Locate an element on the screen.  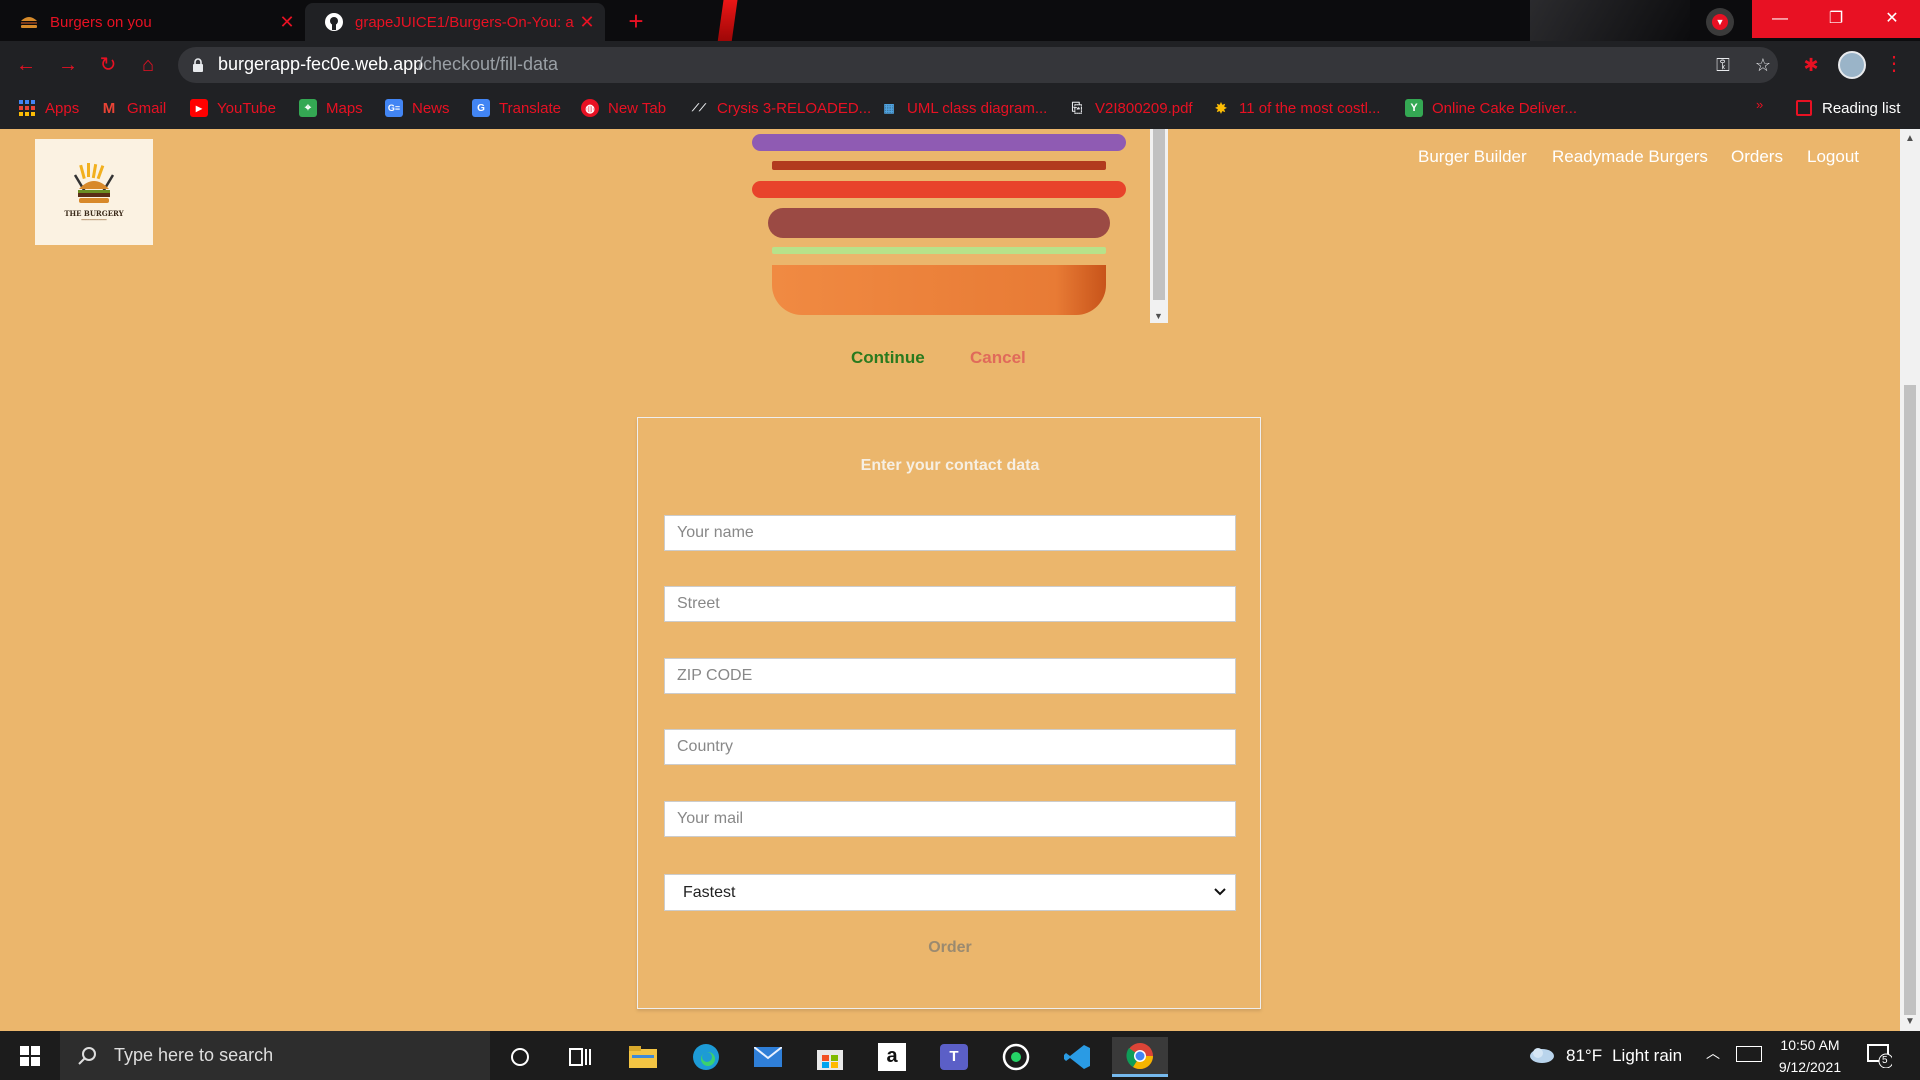
order-button: Order is located at coordinates (950, 948).